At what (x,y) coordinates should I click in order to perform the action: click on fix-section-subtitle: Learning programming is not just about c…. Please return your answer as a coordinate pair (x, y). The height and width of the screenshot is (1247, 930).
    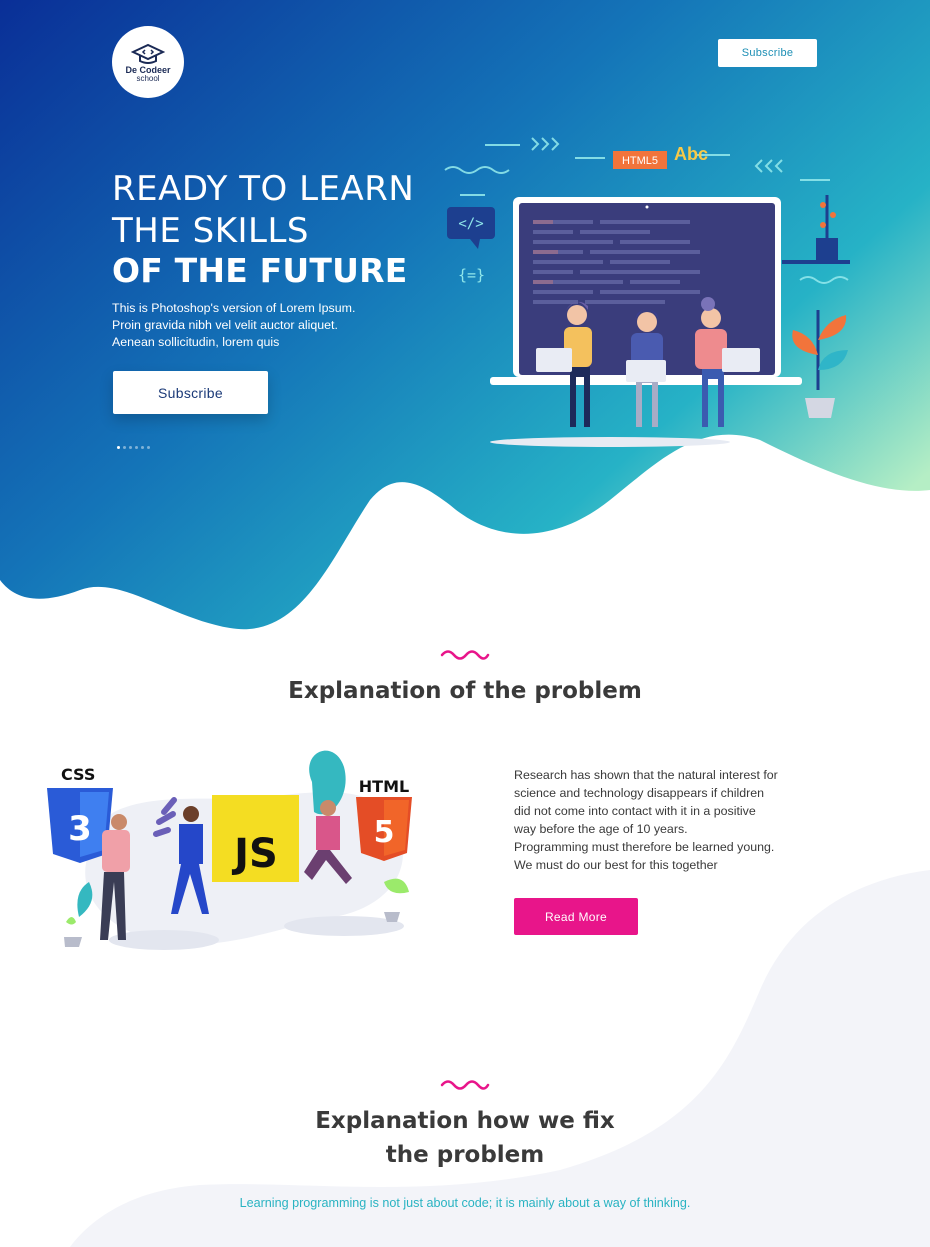
    Looking at the image, I should click on (465, 1203).